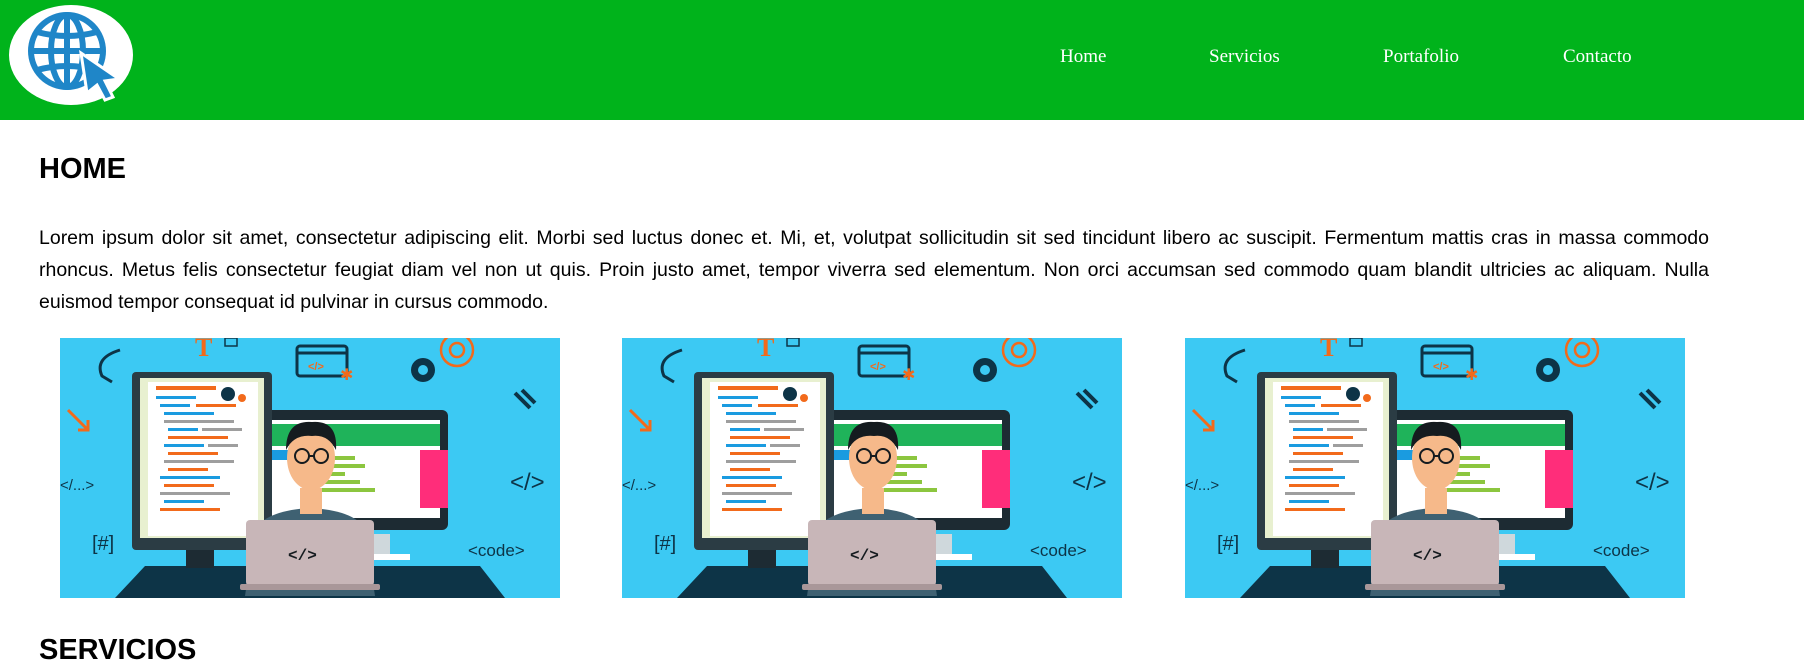 The height and width of the screenshot is (671, 1804). I want to click on nav-home: Home, so click(1083, 57).